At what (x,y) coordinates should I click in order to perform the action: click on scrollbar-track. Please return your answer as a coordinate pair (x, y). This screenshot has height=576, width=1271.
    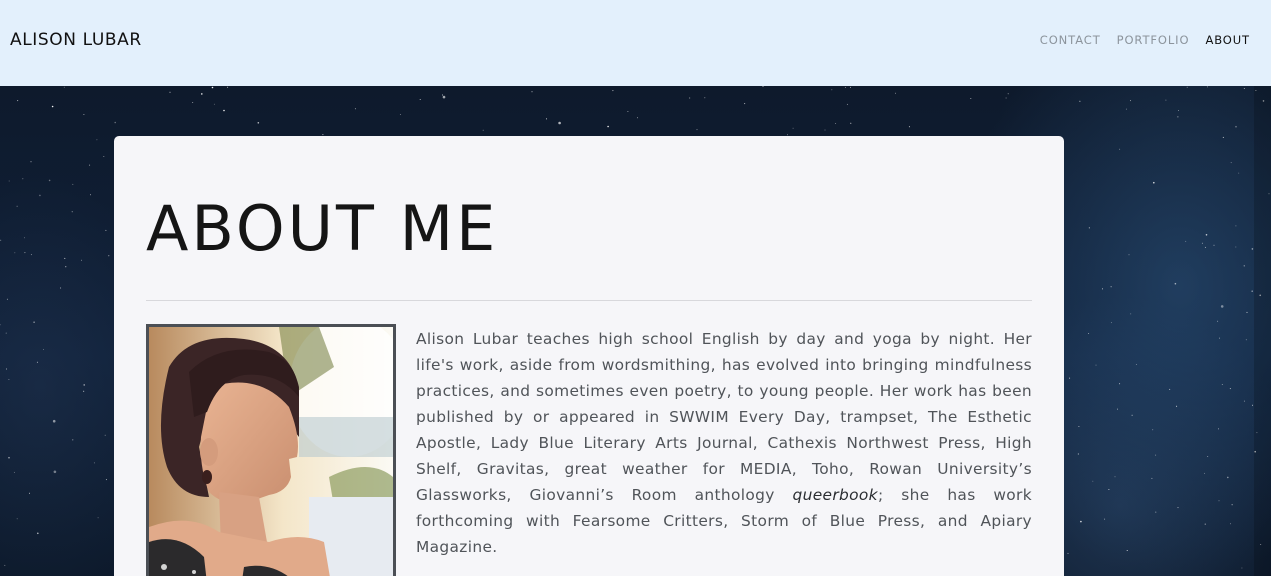
    Looking at the image, I should click on (1262, 331).